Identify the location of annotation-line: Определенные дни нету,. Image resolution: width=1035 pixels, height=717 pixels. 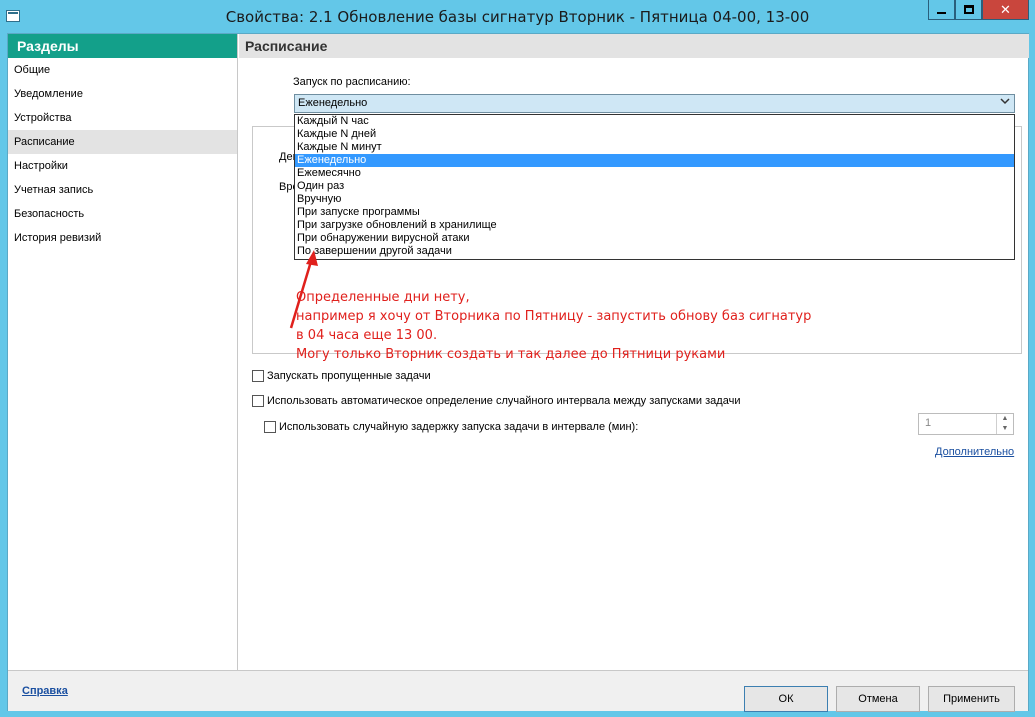
(383, 297).